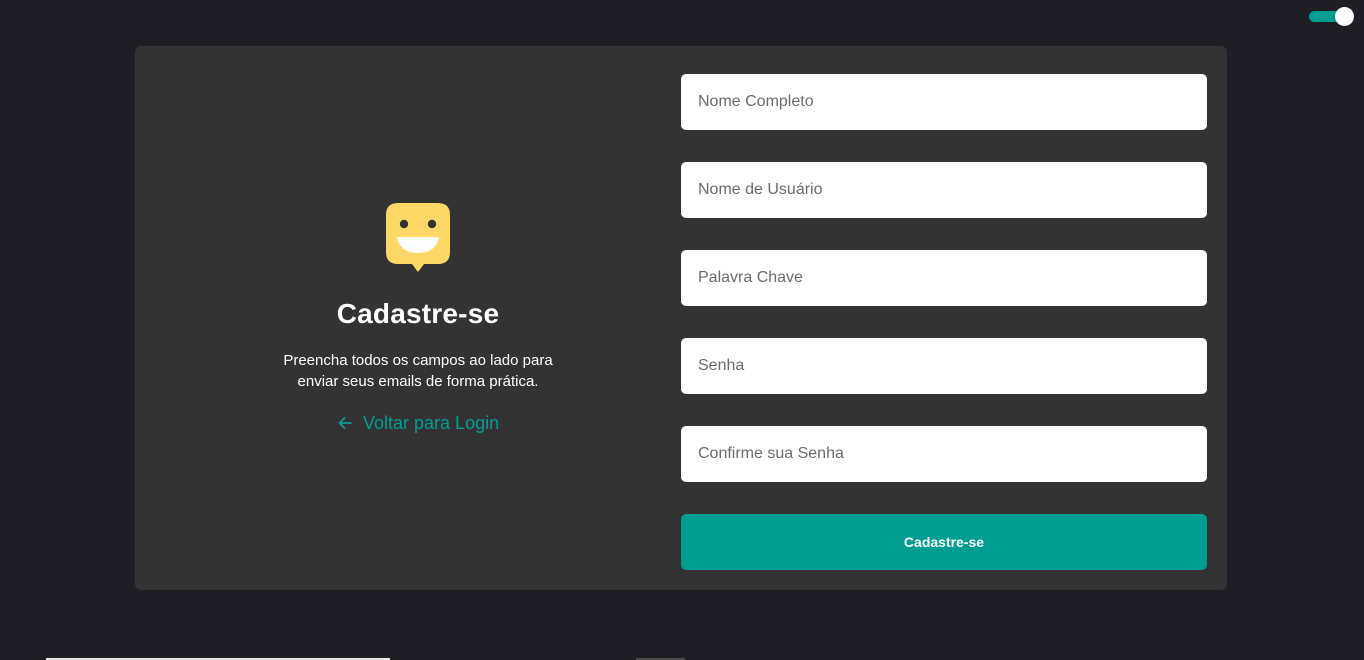 The height and width of the screenshot is (660, 1364). What do you see at coordinates (944, 542) in the screenshot?
I see `signup-submit-button: Cadastre-se` at bounding box center [944, 542].